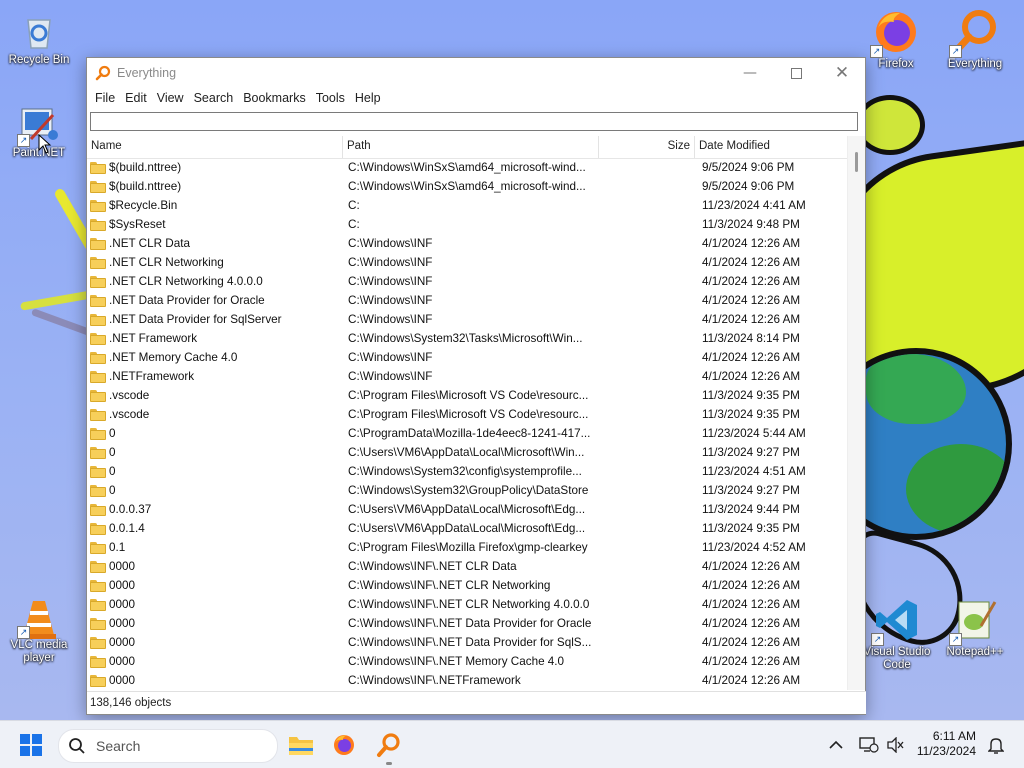 This screenshot has height=768, width=1024. Describe the element at coordinates (127, 528) in the screenshot. I see `result-name: 0.0.1.4` at that location.